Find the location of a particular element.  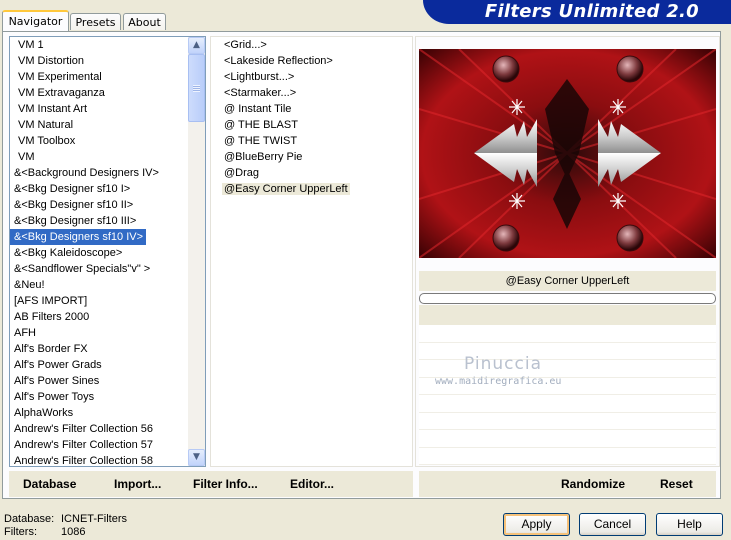

filter-item-label: @Drag is located at coordinates (242, 173).